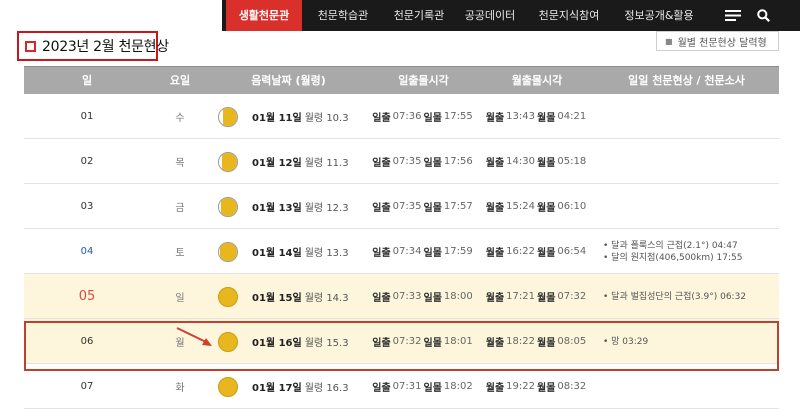  What do you see at coordinates (537, 161) in the screenshot?
I see `moon-times-cell: 월출 14:30 월몰 05:18` at bounding box center [537, 161].